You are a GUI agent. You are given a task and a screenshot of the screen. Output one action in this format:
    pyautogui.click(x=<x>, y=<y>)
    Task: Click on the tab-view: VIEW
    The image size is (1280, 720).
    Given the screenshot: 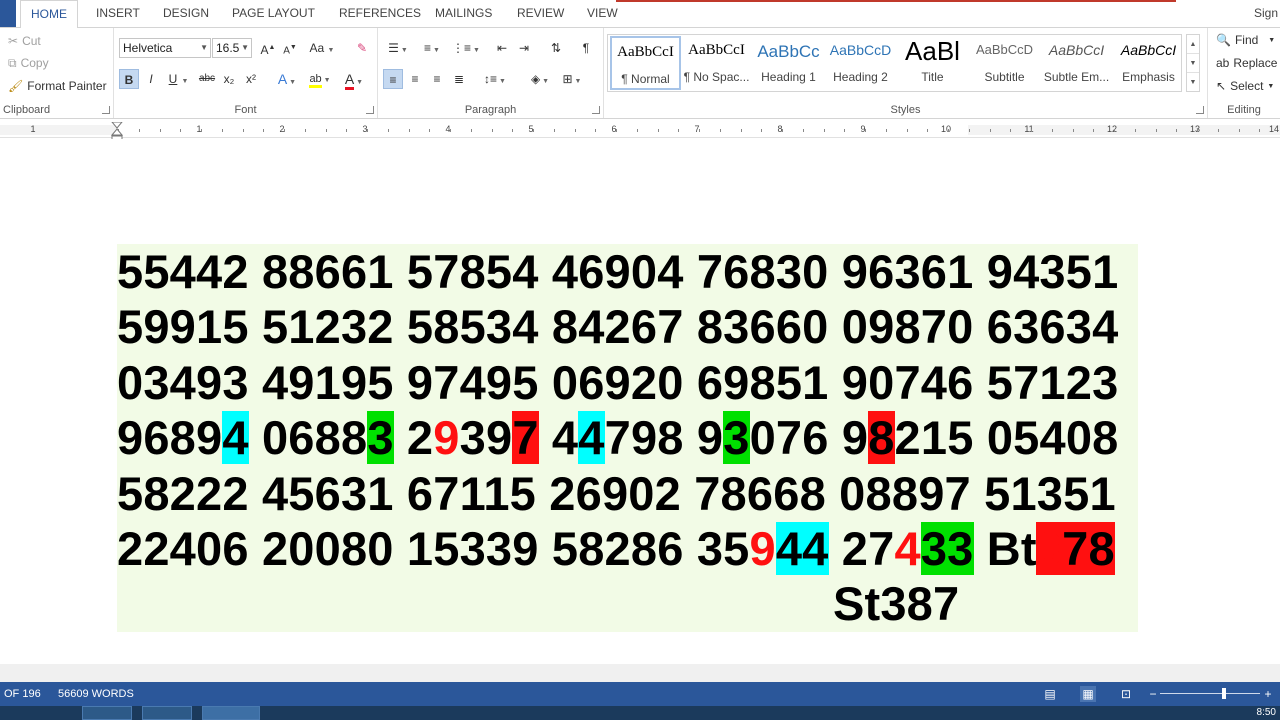 What is the action you would take?
    pyautogui.click(x=602, y=13)
    